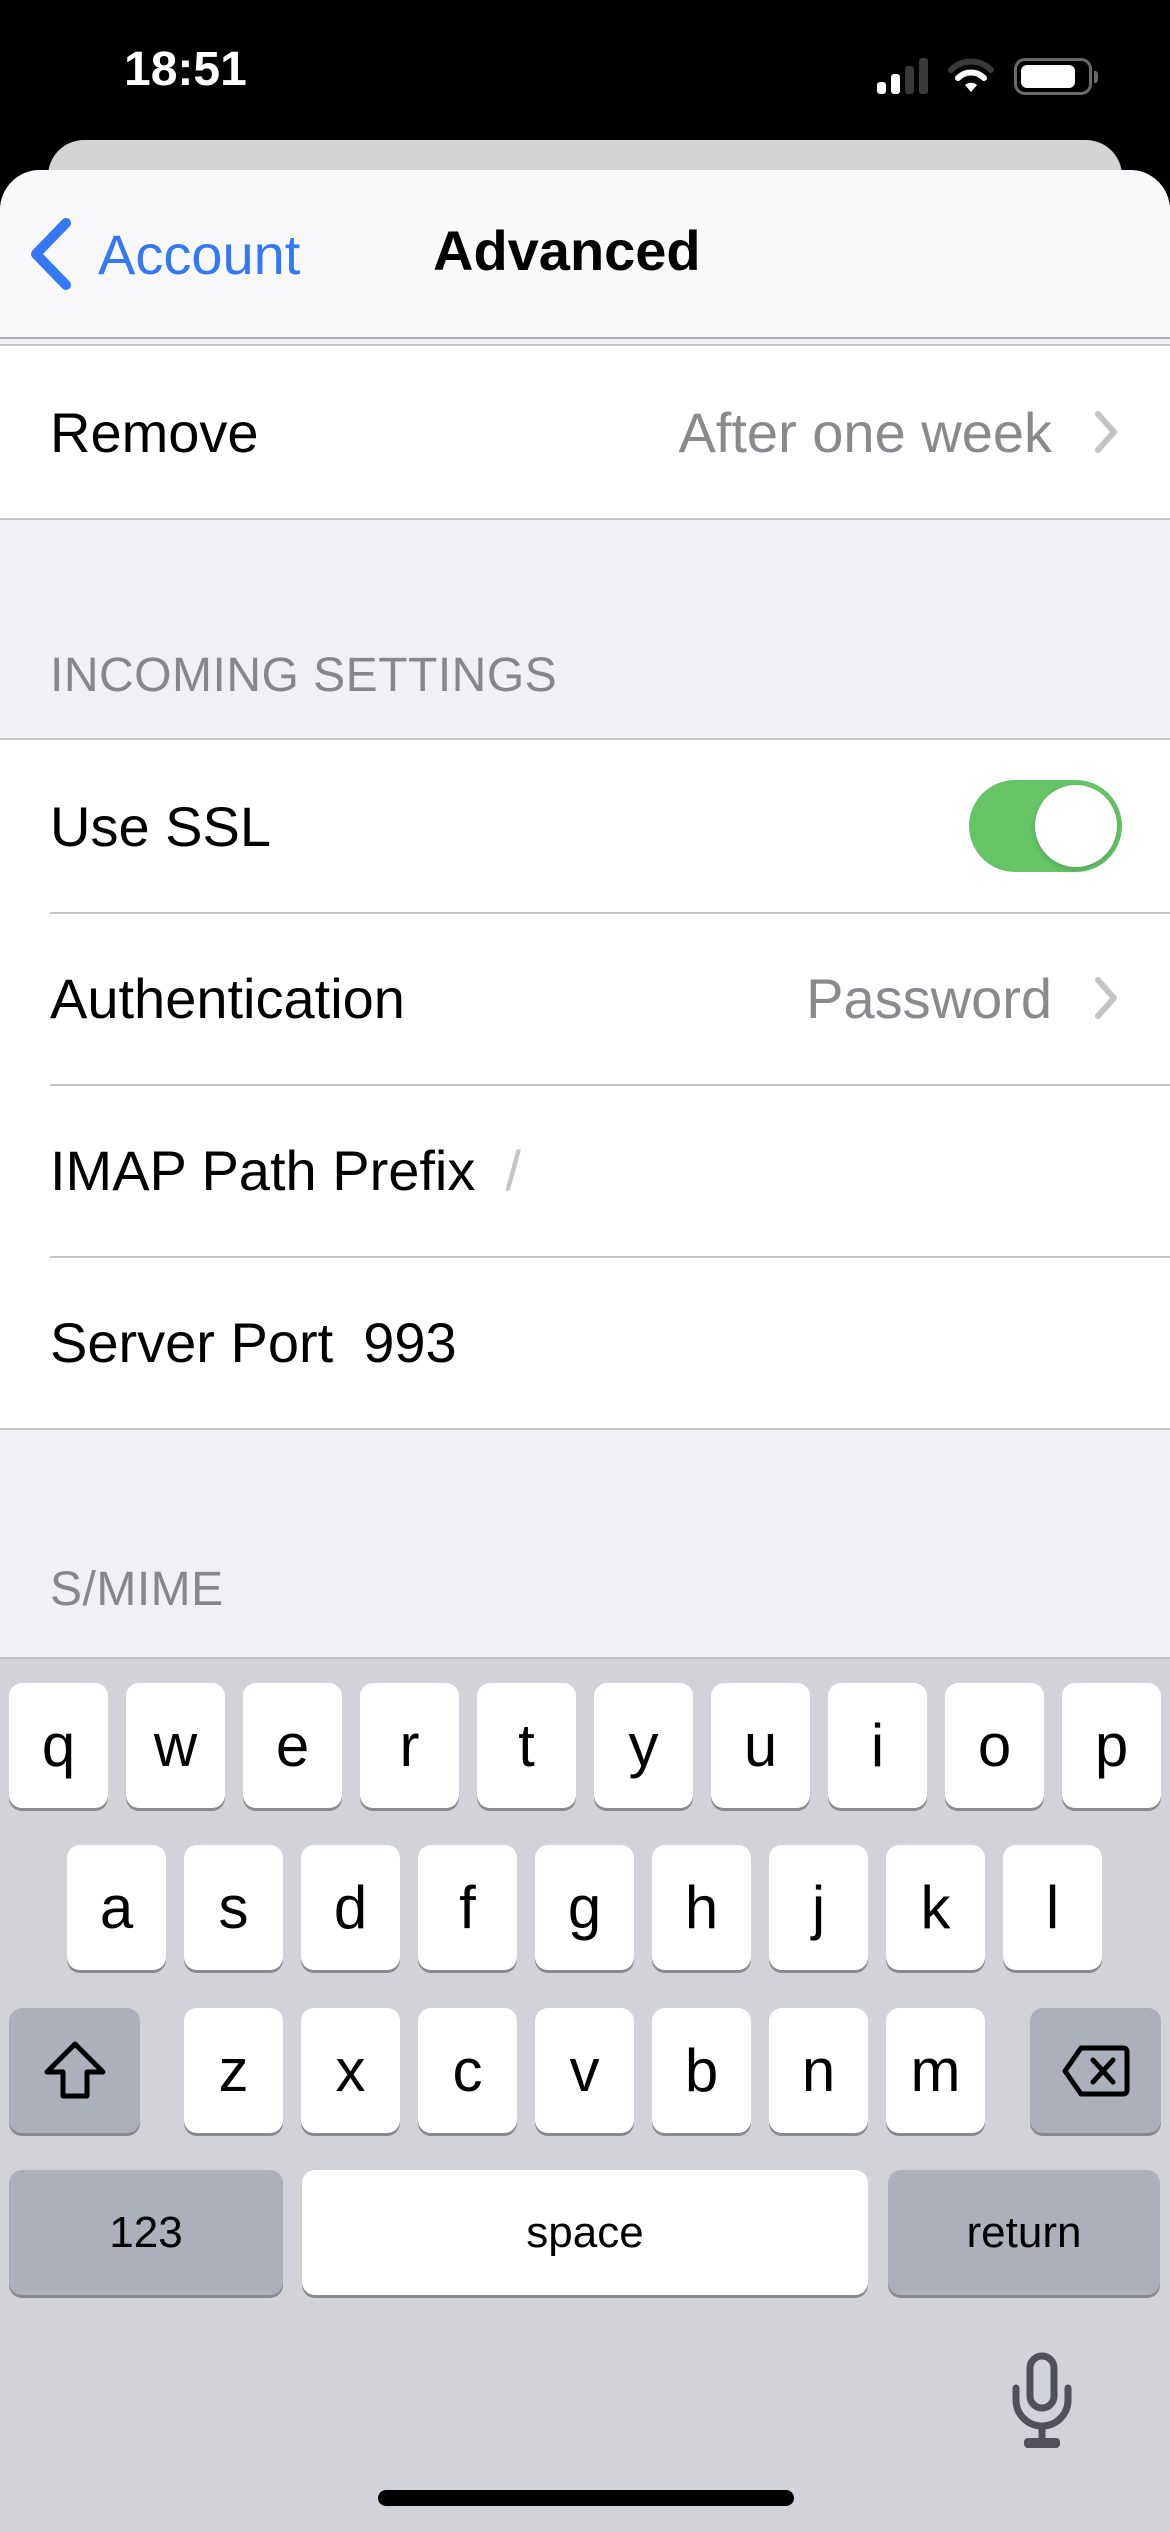 This screenshot has width=1170, height=2532. Describe the element at coordinates (584, 2070) in the screenshot. I see `key-v: v` at that location.